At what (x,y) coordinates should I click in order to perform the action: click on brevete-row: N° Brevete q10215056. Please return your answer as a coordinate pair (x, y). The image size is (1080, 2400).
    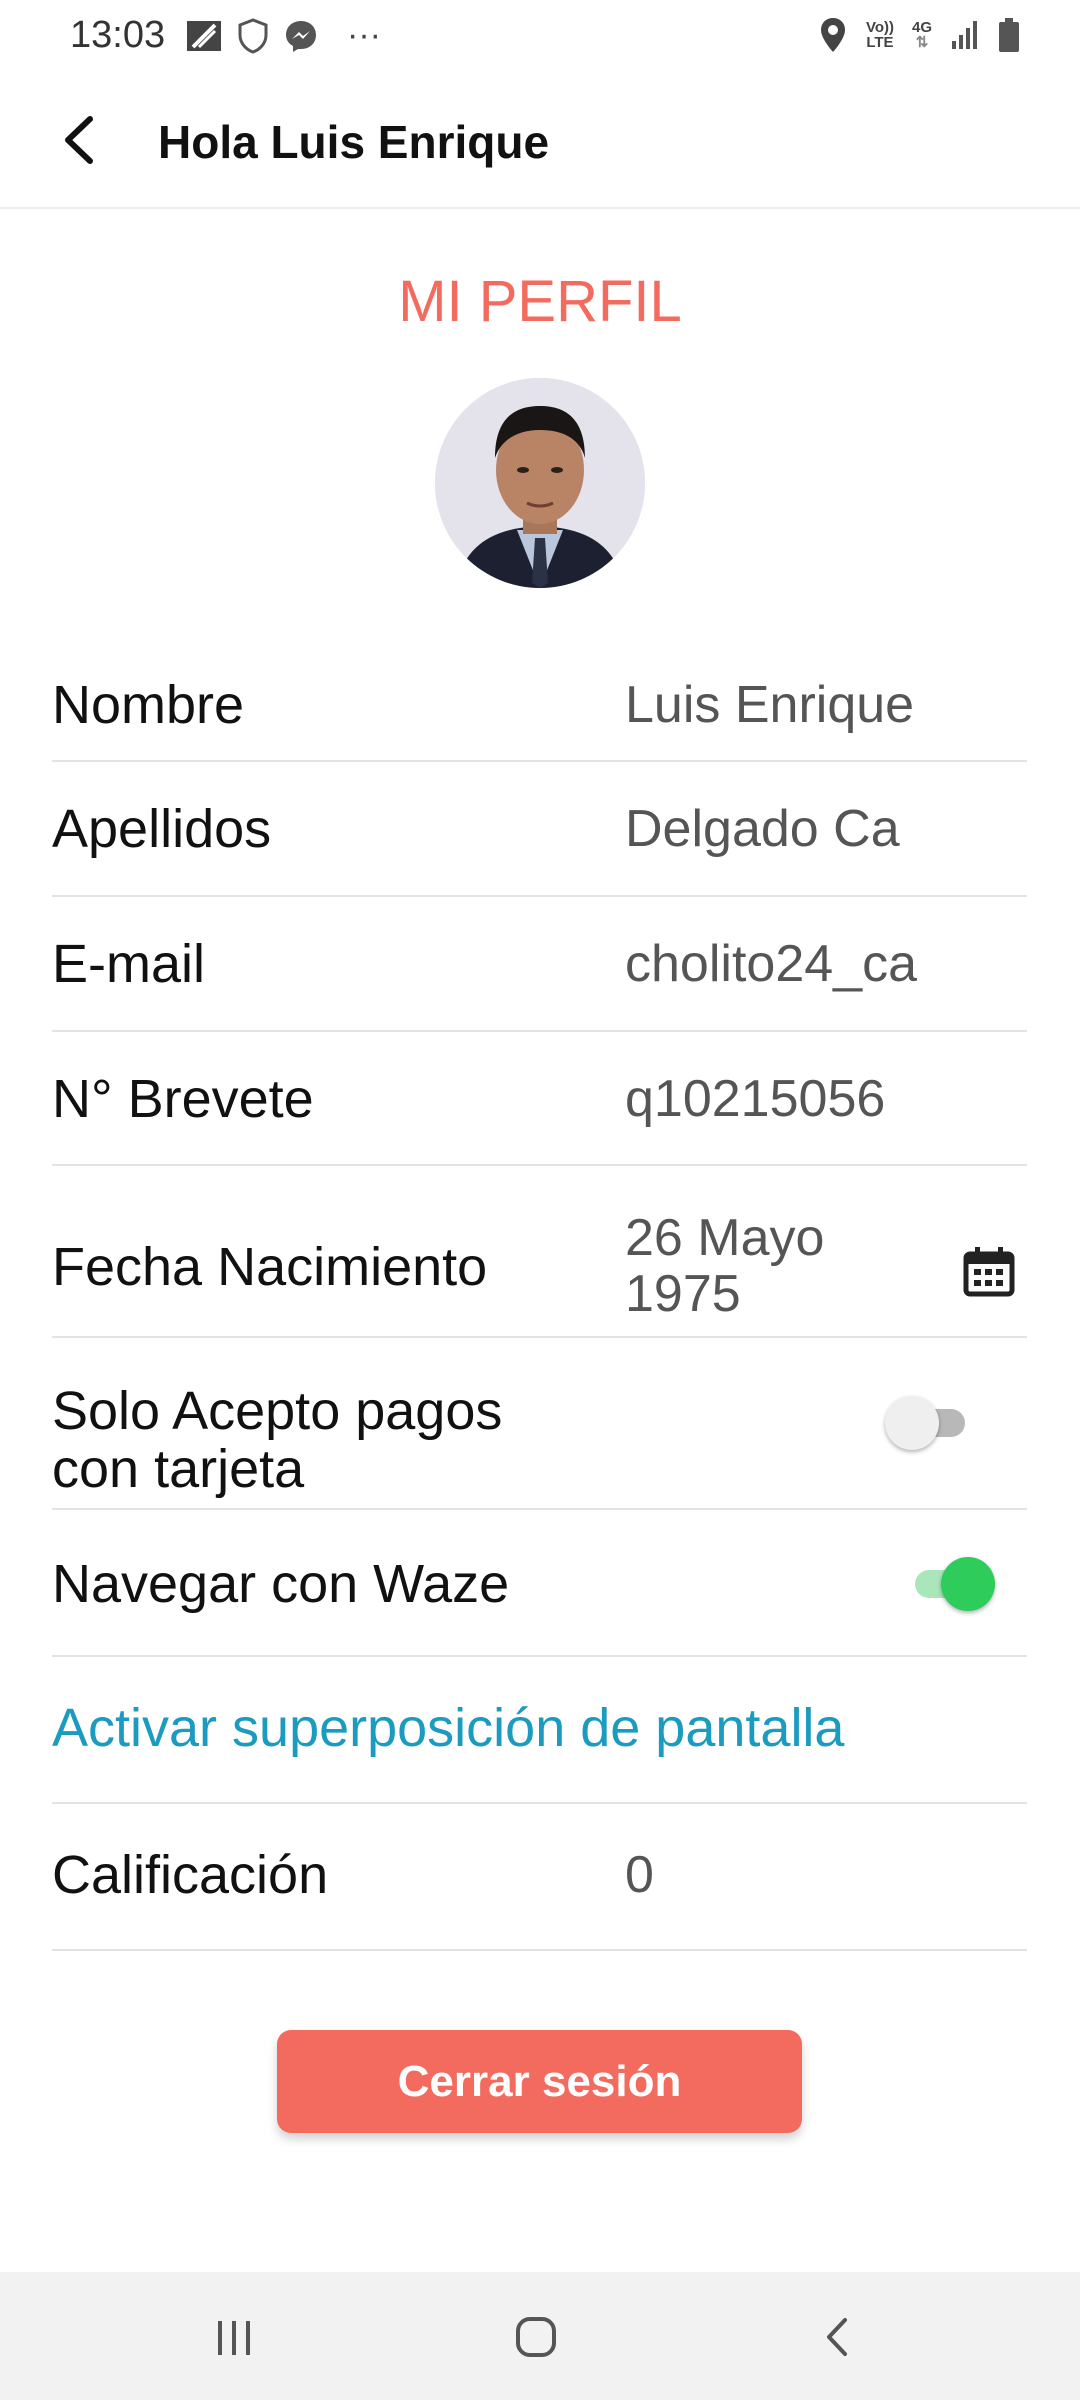
    Looking at the image, I should click on (539, 1099).